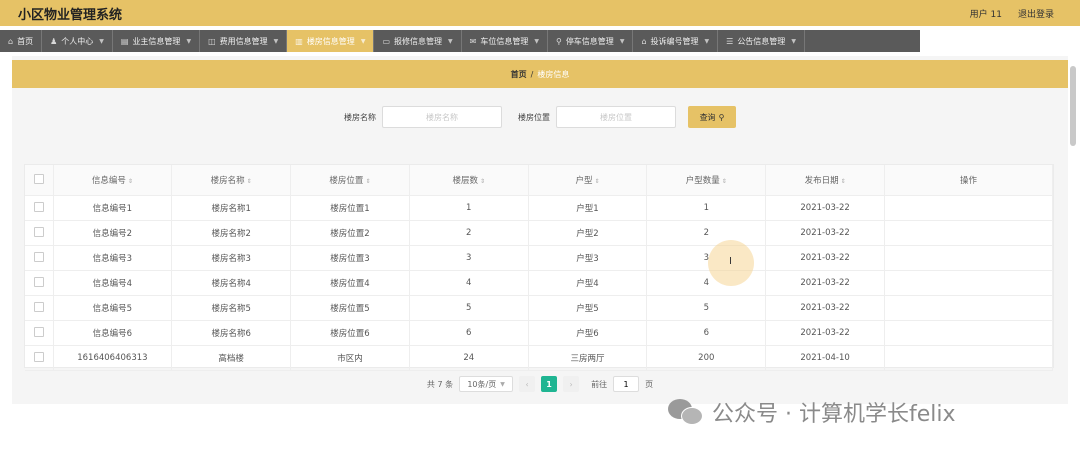 The height and width of the screenshot is (453, 1080). I want to click on nav-item-label: 公告信息管理, so click(761, 41).